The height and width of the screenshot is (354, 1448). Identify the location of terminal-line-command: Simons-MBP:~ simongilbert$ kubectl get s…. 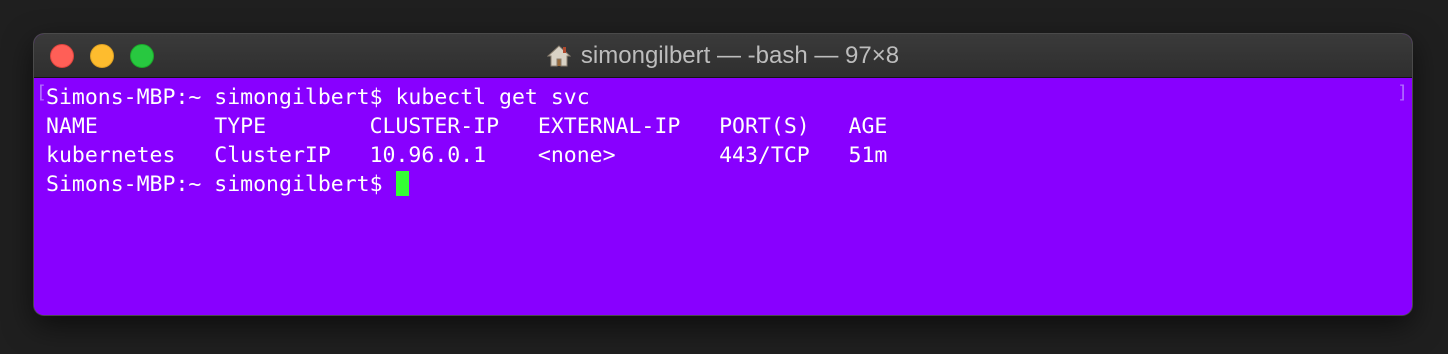
(318, 97).